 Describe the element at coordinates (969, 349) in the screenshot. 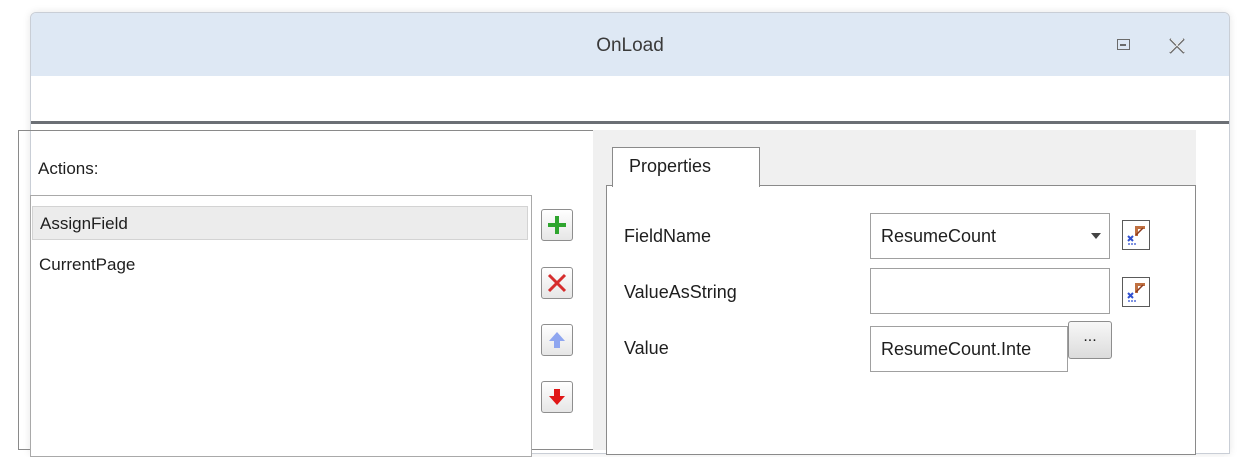

I see `value-input: ResumeCount.Inte` at that location.